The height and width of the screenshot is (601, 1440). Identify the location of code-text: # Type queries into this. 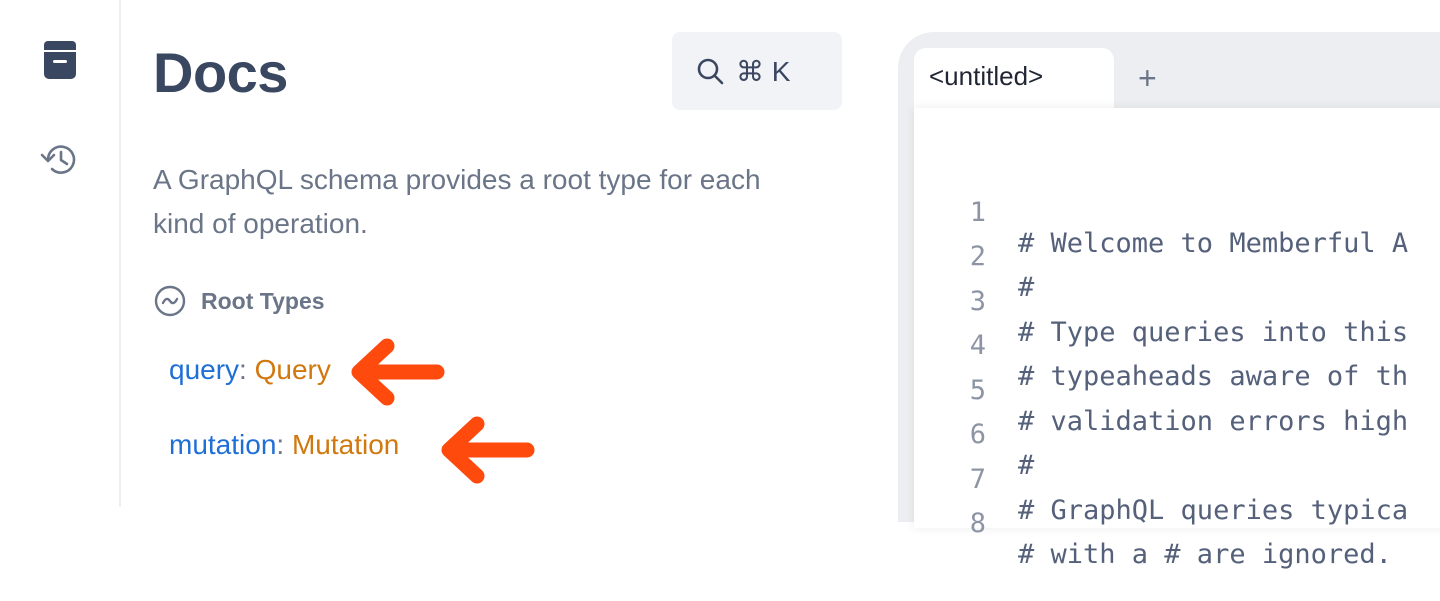
(1213, 332).